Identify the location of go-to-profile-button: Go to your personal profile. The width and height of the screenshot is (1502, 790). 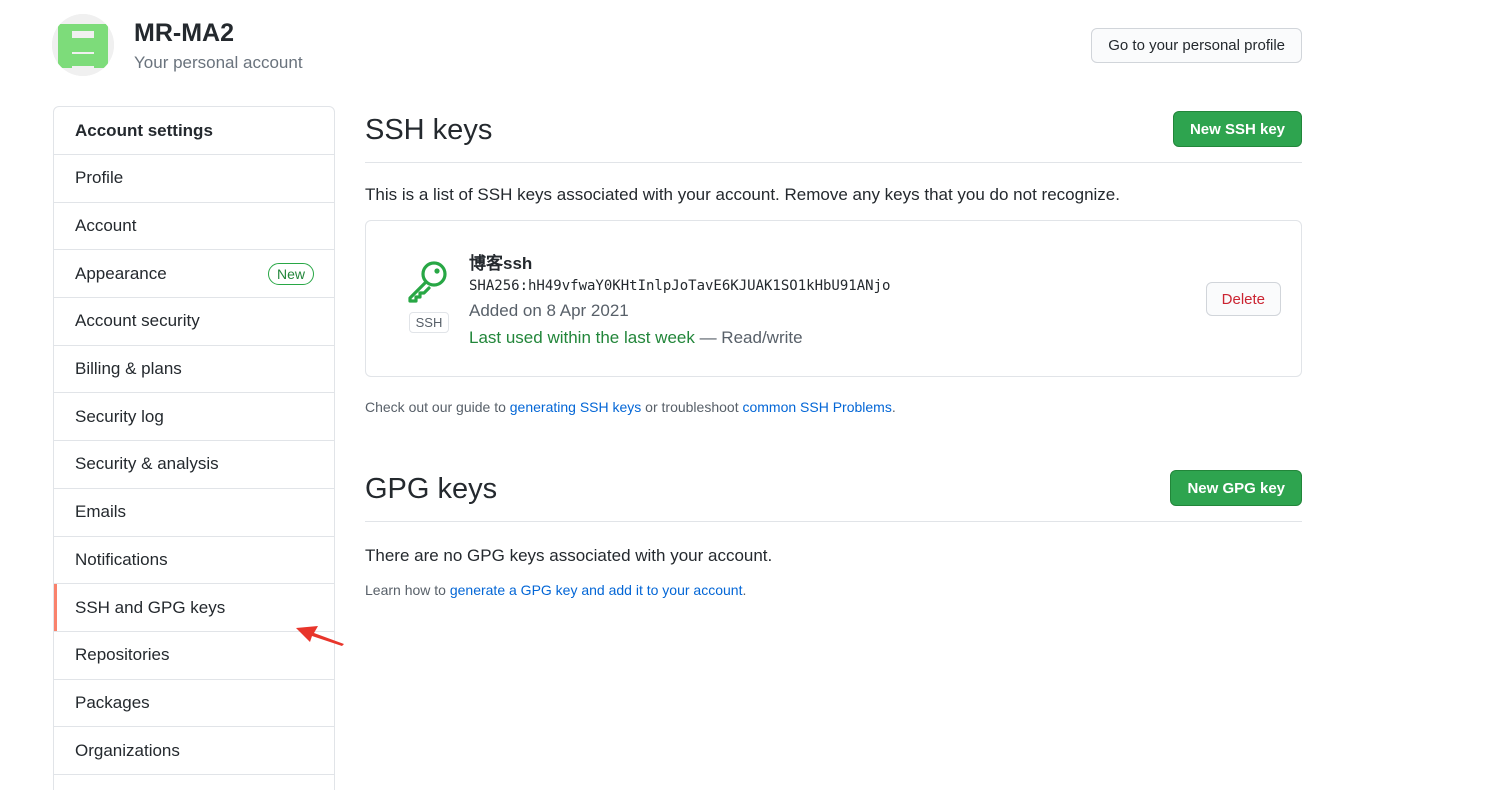
(1196, 45).